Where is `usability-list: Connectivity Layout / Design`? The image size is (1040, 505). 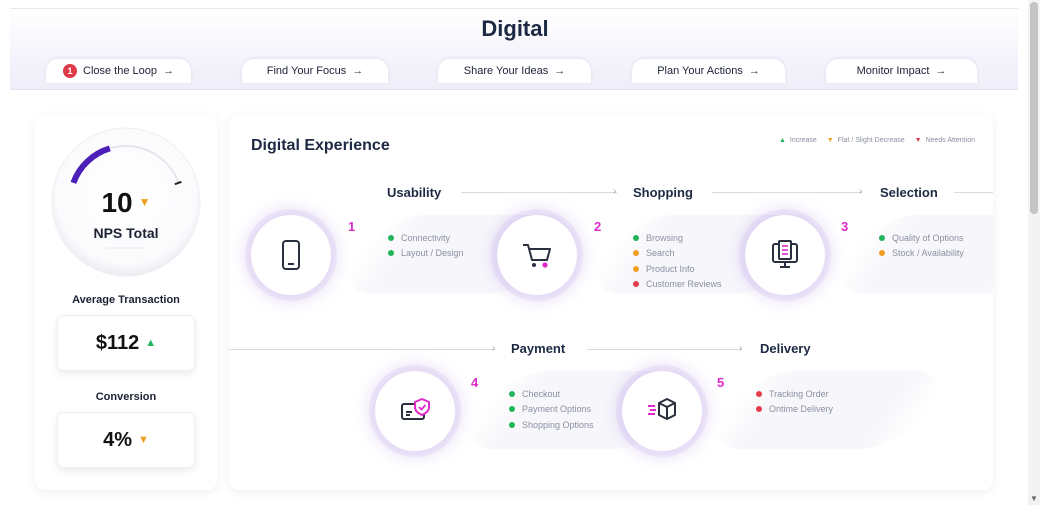 usability-list: Connectivity Layout / Design is located at coordinates (426, 245).